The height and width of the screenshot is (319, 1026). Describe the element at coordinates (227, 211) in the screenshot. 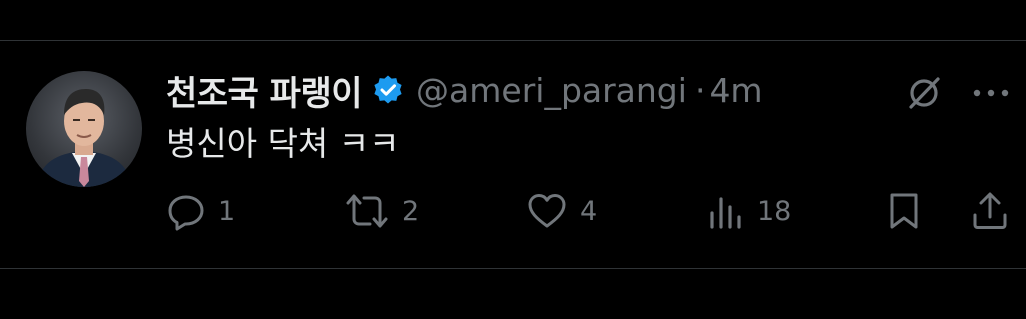

I see `reply-count: 1` at that location.